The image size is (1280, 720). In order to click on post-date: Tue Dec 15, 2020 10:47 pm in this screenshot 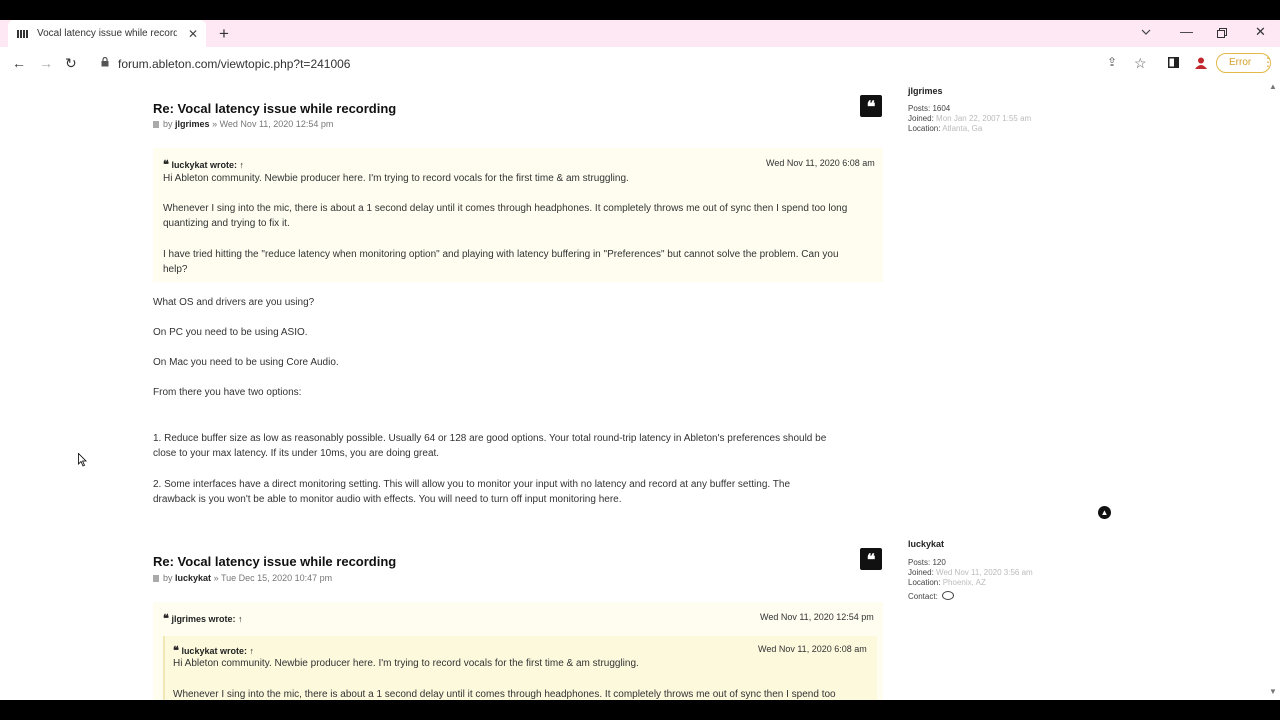, I will do `click(276, 578)`.